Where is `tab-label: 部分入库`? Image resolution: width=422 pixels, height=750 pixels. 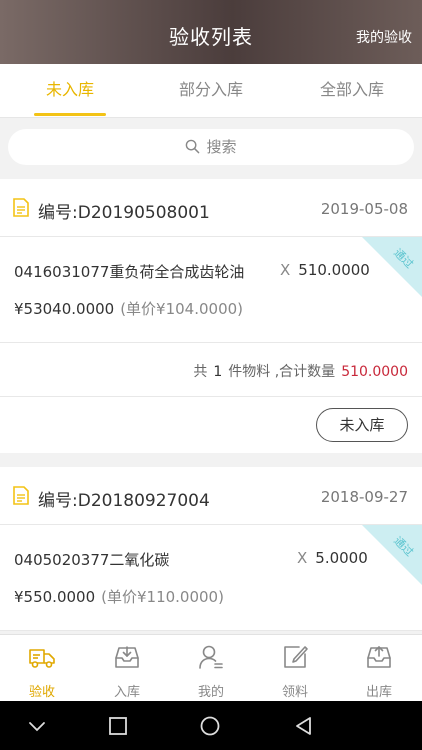
tab-label: 部分入库 is located at coordinates (210, 89).